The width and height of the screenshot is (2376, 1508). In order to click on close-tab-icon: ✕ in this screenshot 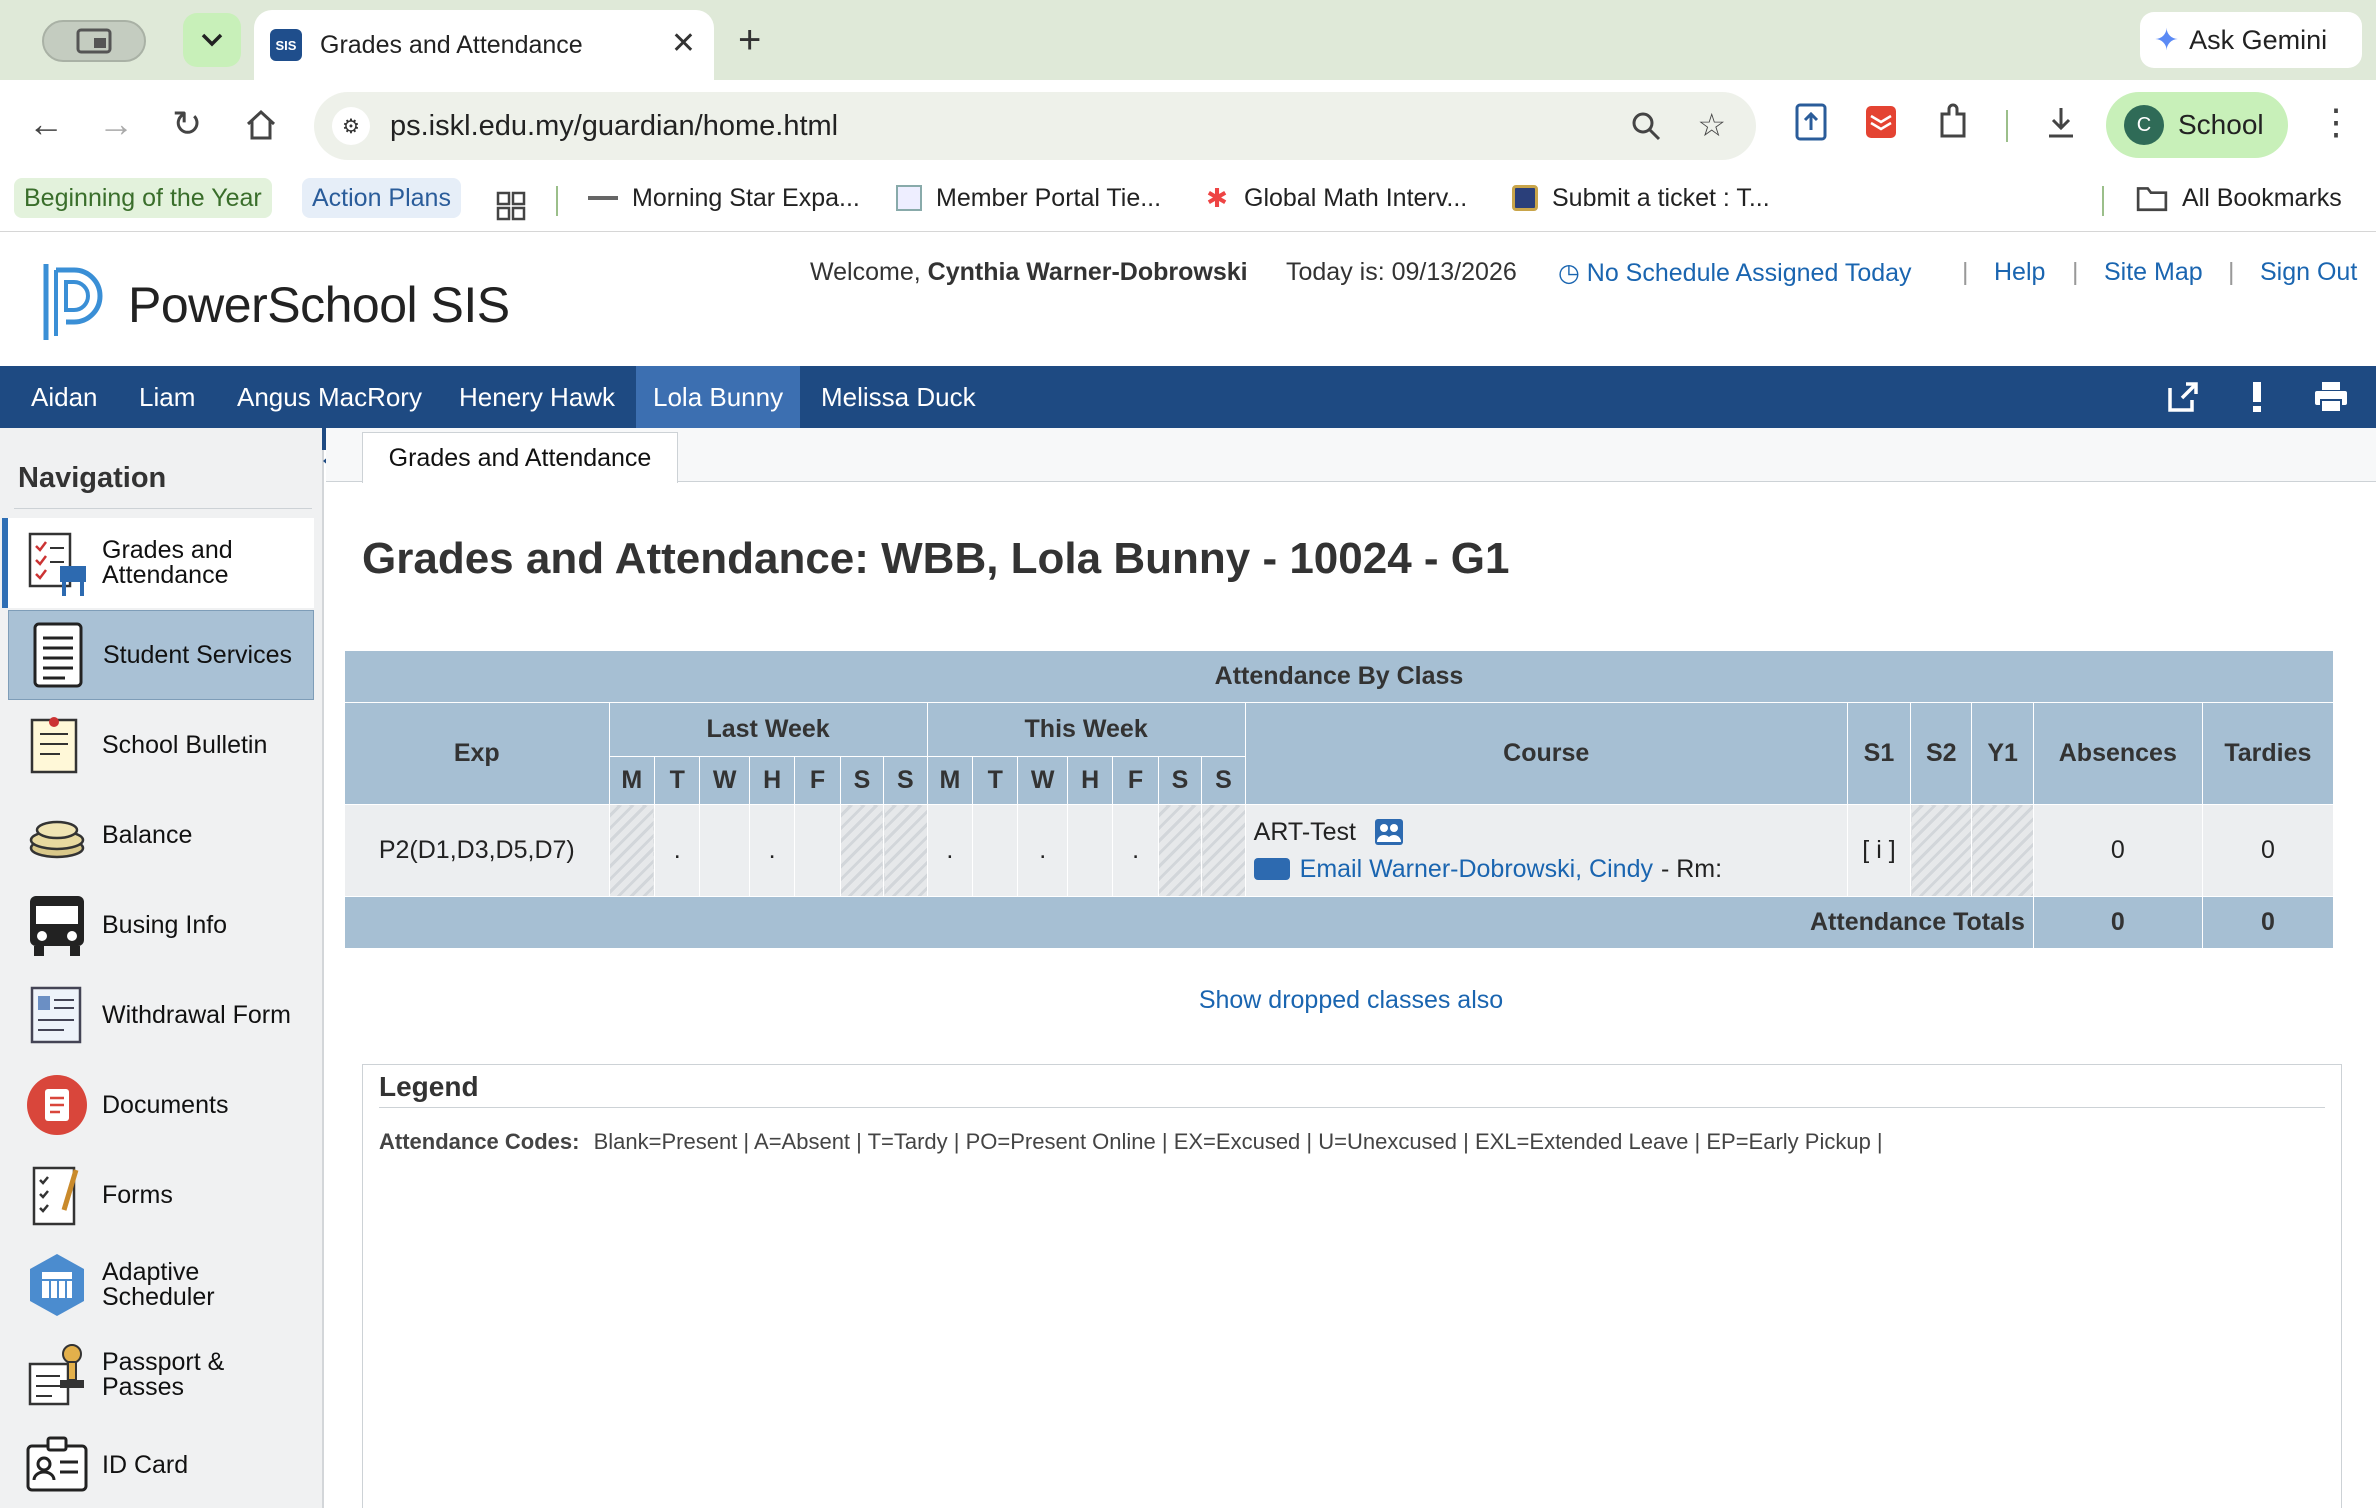, I will do `click(683, 44)`.